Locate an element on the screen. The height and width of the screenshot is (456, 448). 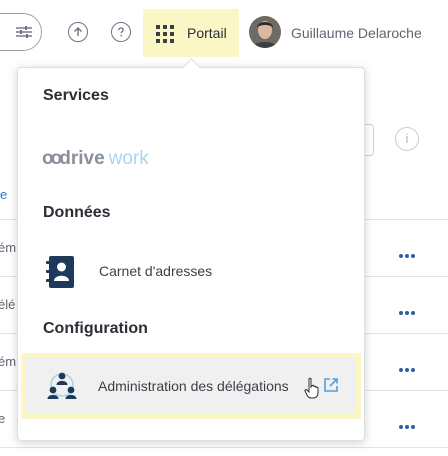
info-glyph: i is located at coordinates (407, 138).